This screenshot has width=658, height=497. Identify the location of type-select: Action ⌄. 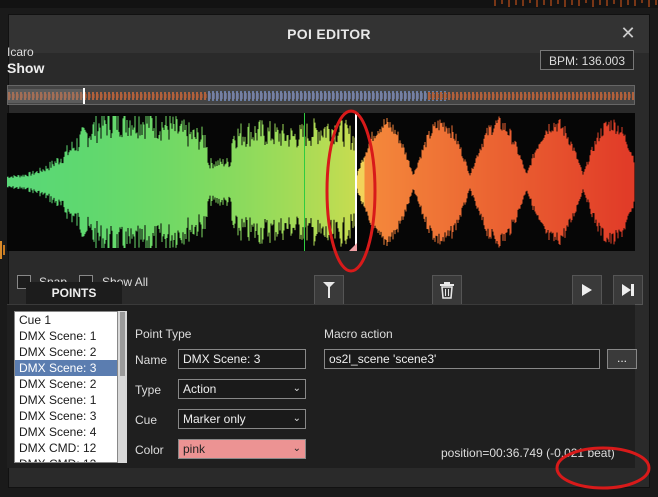
(242, 389).